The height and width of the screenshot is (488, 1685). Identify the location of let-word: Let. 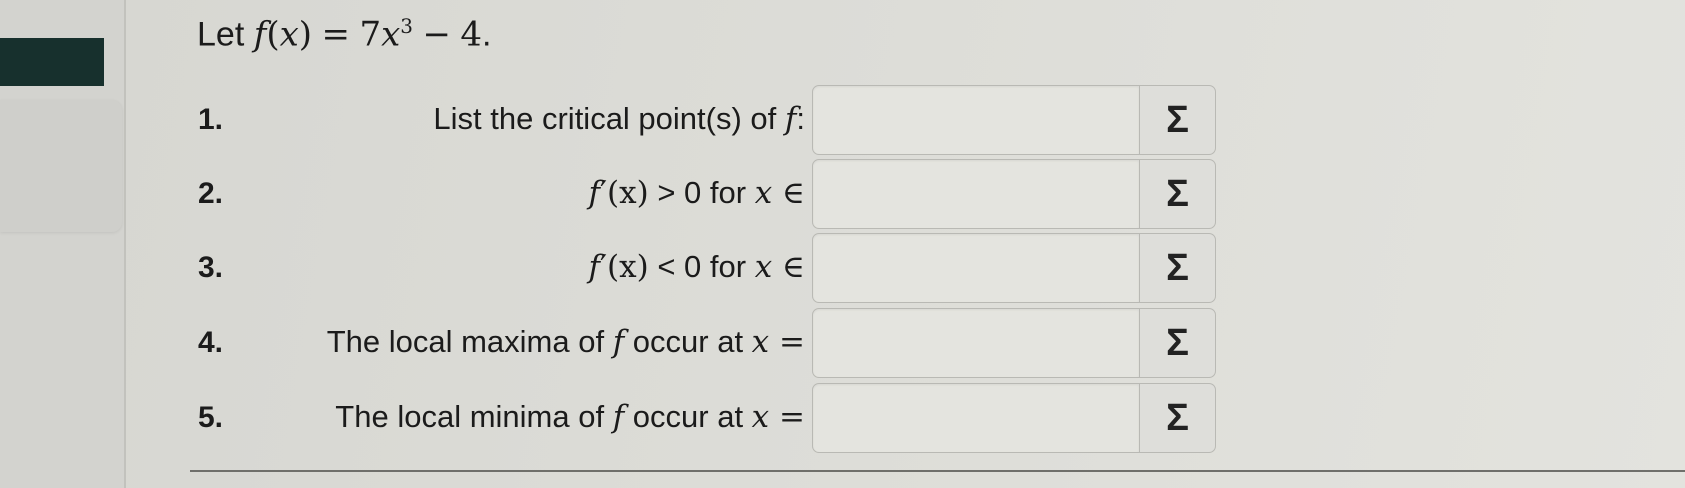
(221, 34).